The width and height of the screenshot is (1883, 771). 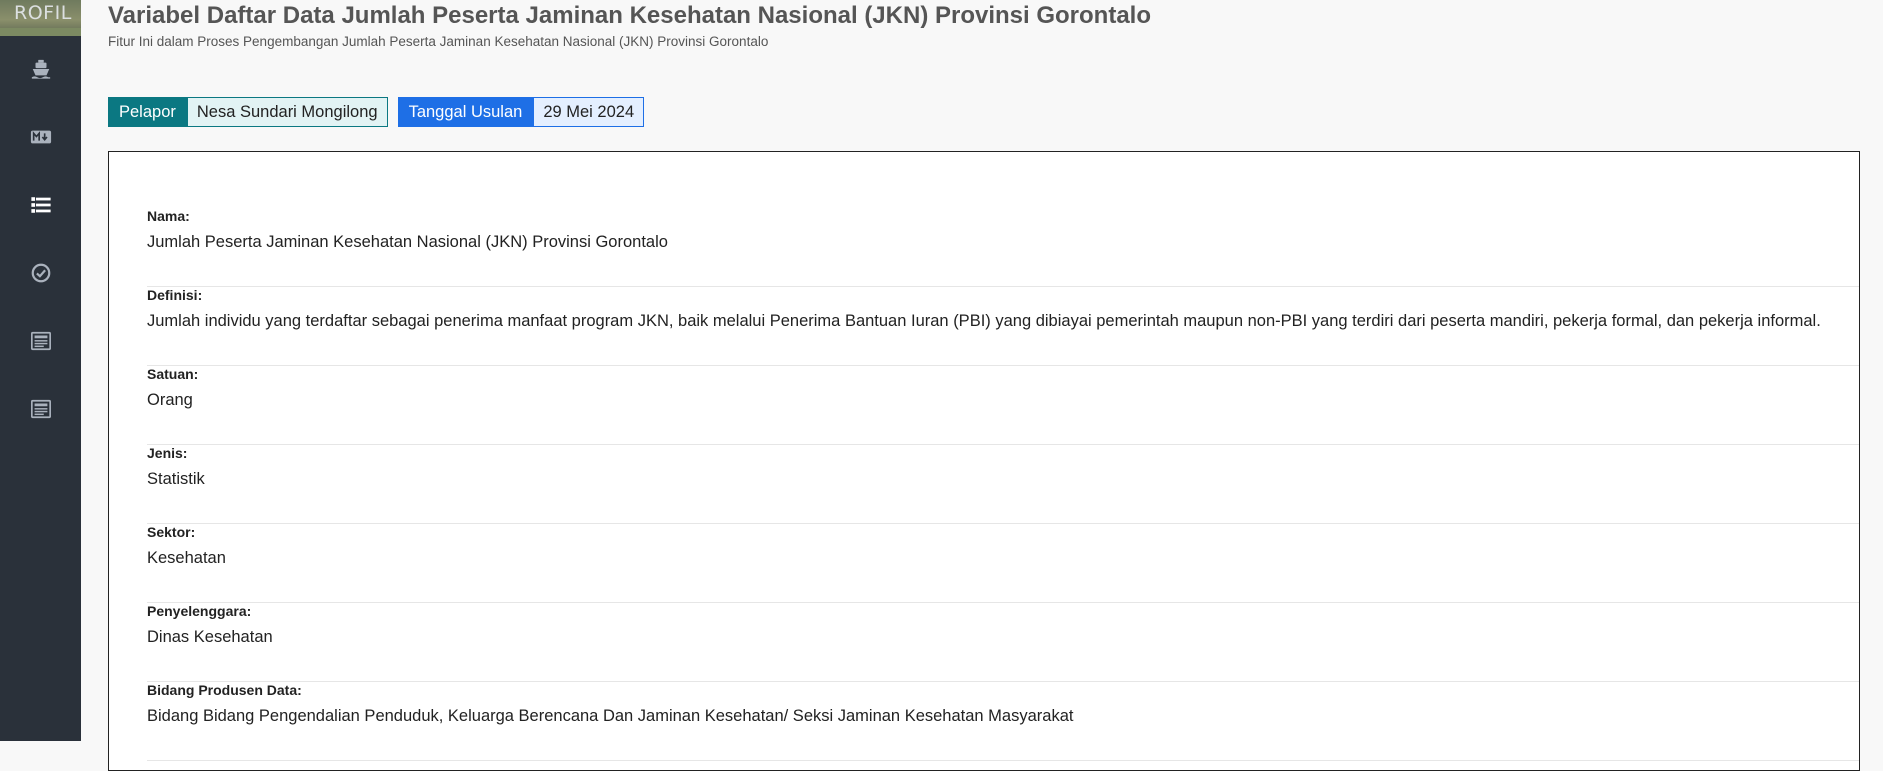 I want to click on check-circle-icon, so click(x=40, y=273).